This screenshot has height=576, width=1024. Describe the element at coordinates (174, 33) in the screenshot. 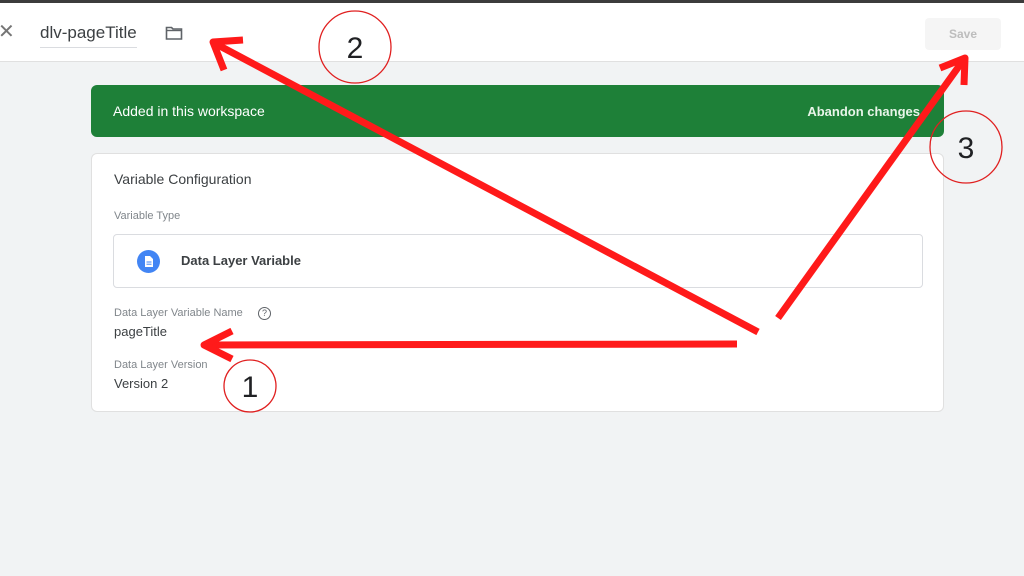

I see `folder-icon` at that location.